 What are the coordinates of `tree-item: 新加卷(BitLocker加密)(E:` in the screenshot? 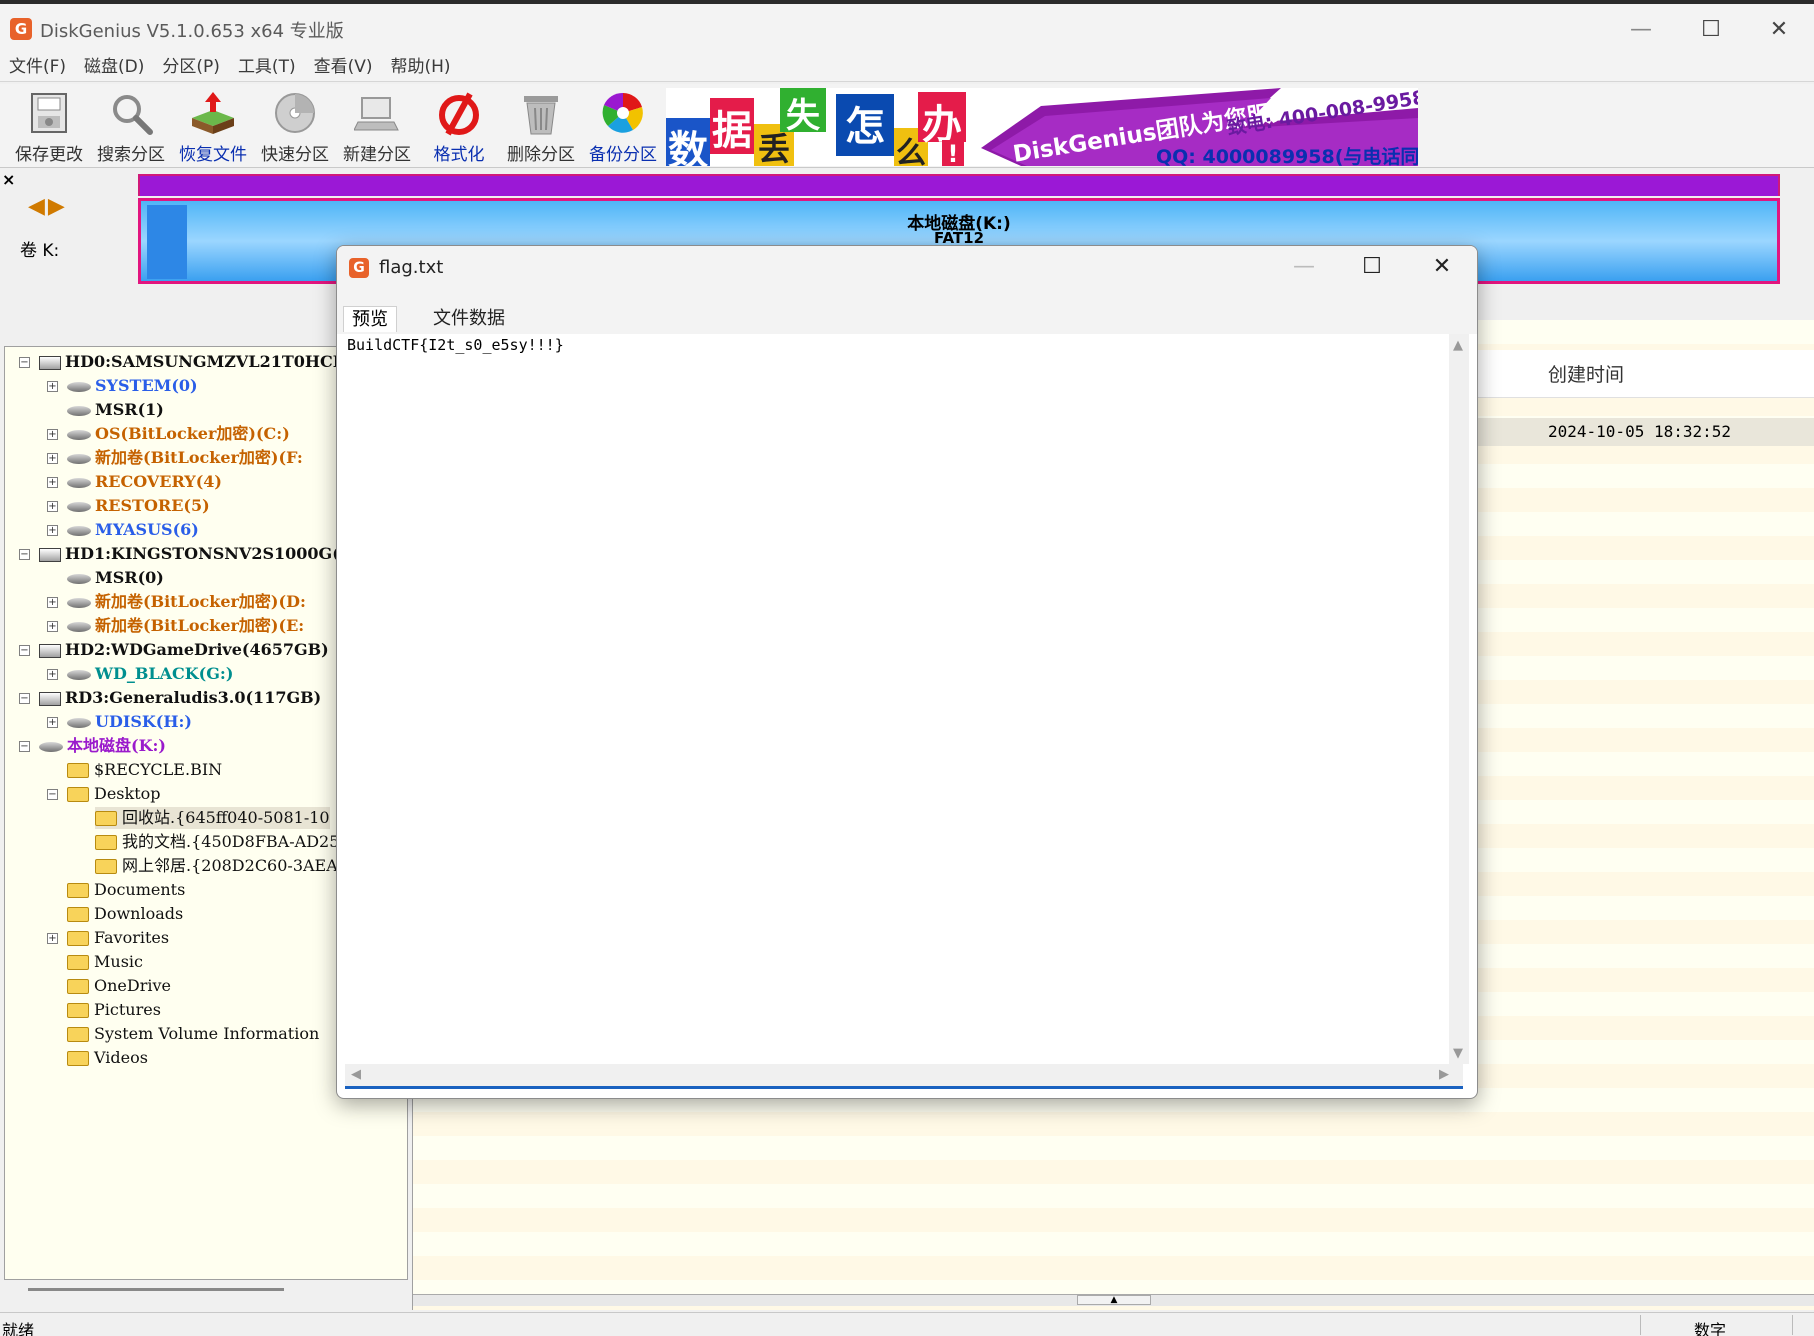 It's located at (185, 626).